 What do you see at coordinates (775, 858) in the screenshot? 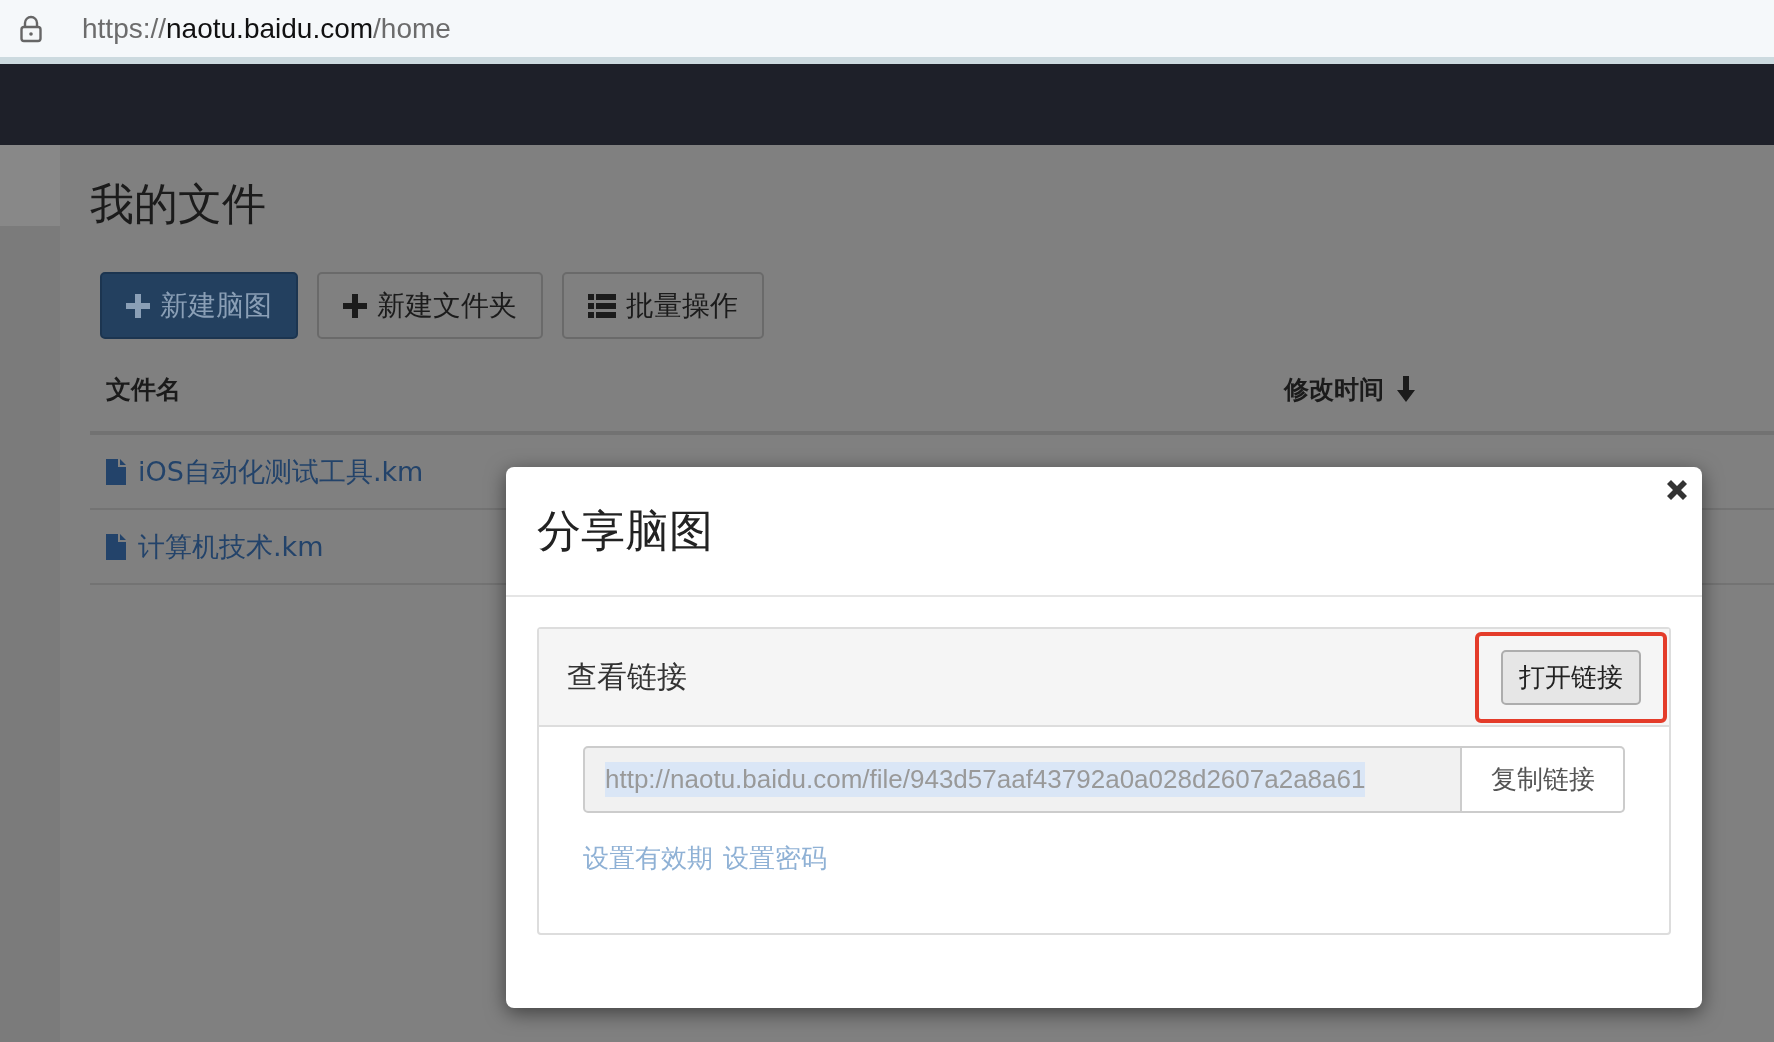
I see `option-link: 设置密码` at bounding box center [775, 858].